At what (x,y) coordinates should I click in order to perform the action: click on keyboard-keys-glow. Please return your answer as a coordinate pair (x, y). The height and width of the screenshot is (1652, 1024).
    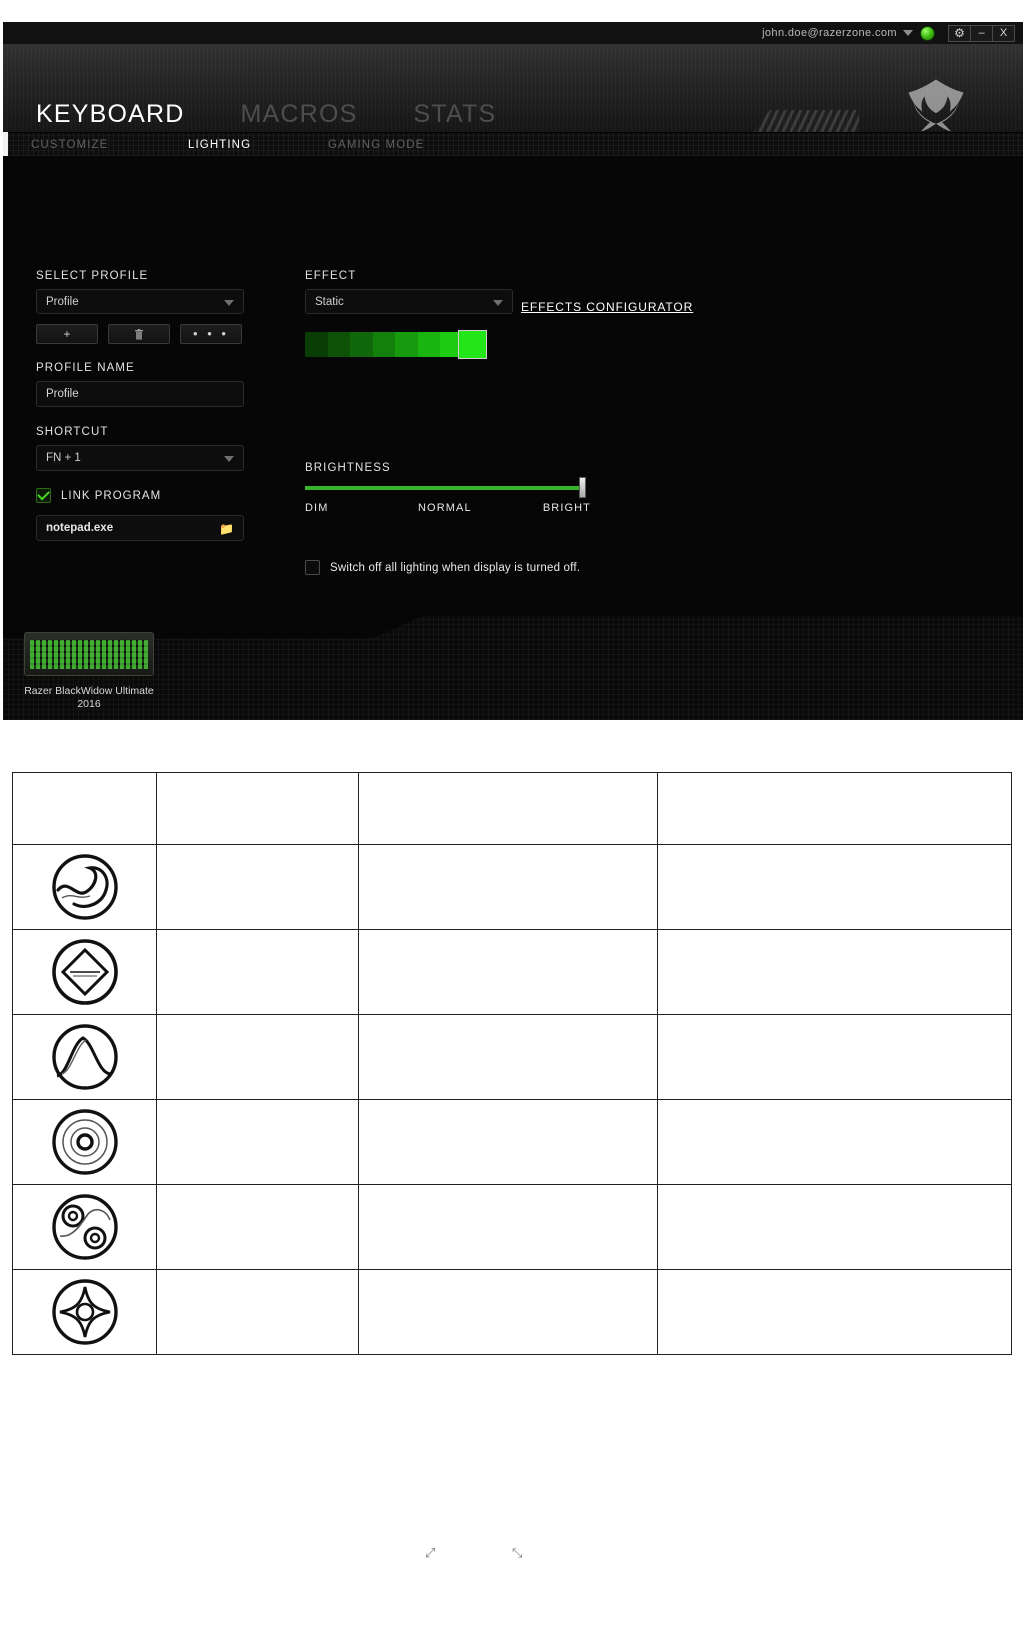
    Looking at the image, I should click on (89, 654).